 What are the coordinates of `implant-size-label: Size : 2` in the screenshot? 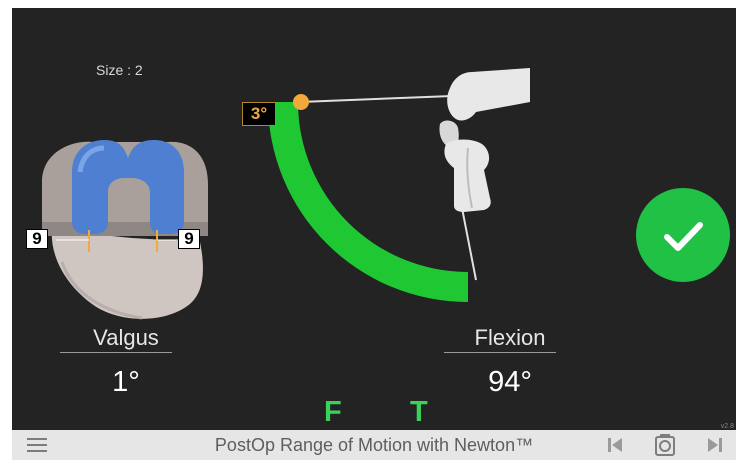 It's located at (119, 70).